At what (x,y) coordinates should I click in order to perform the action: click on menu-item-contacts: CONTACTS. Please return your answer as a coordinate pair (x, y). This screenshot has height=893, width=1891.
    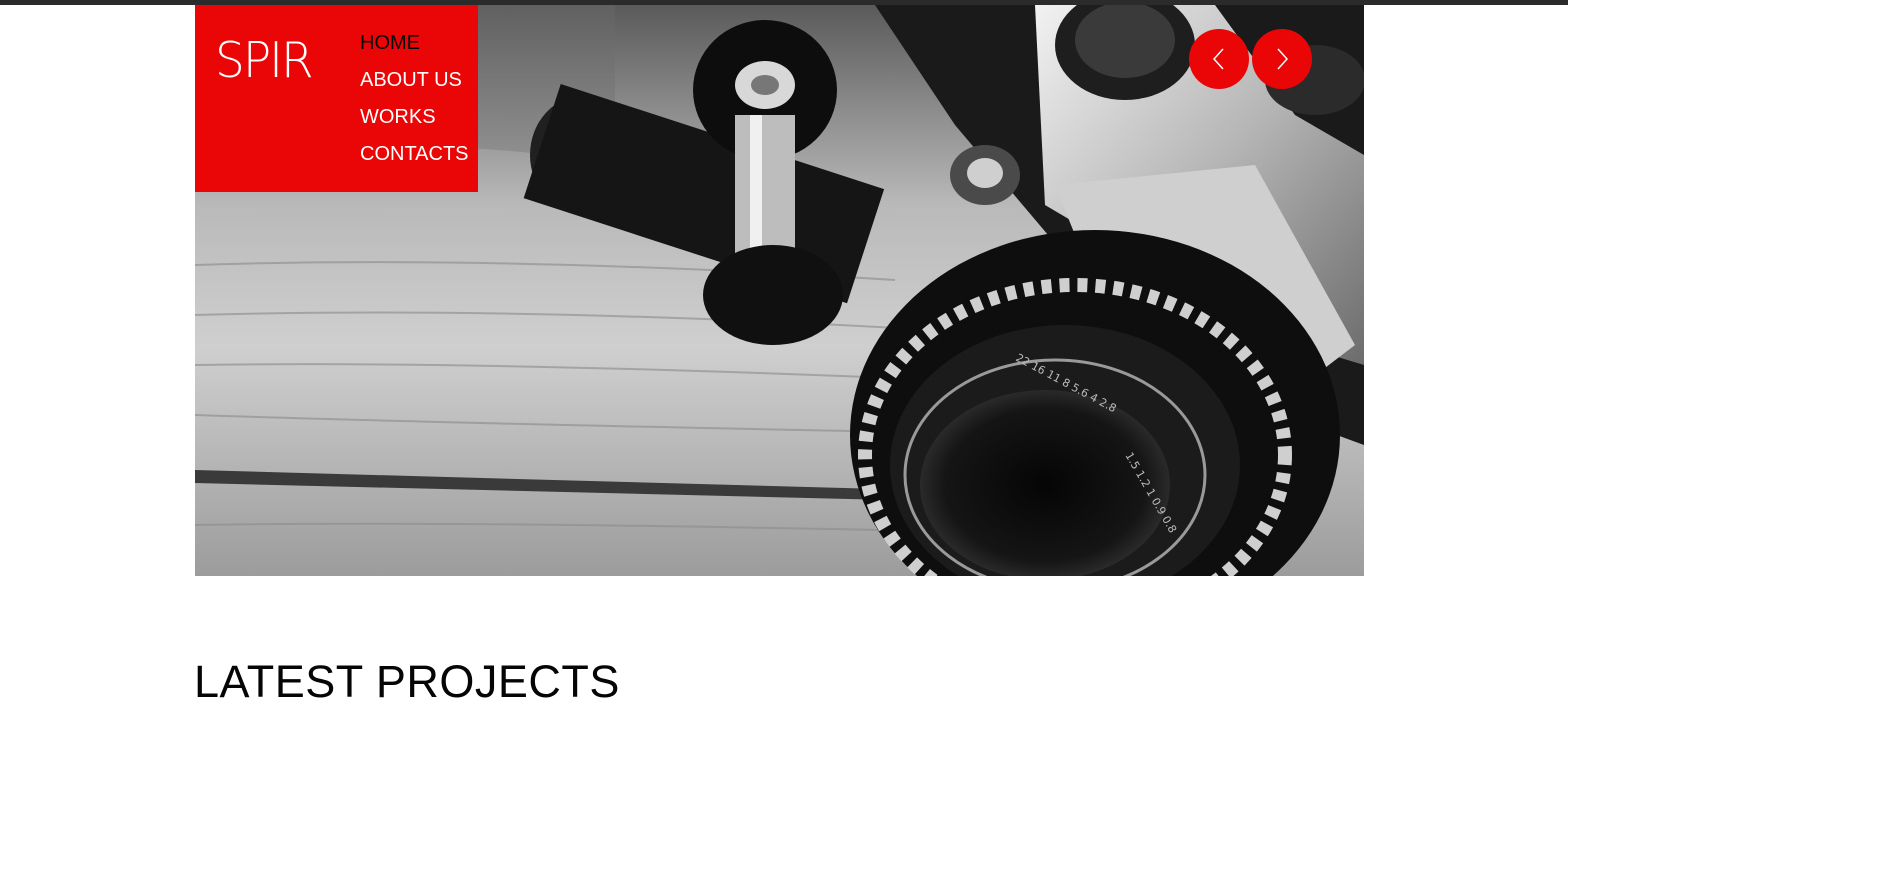
    Looking at the image, I should click on (414, 160).